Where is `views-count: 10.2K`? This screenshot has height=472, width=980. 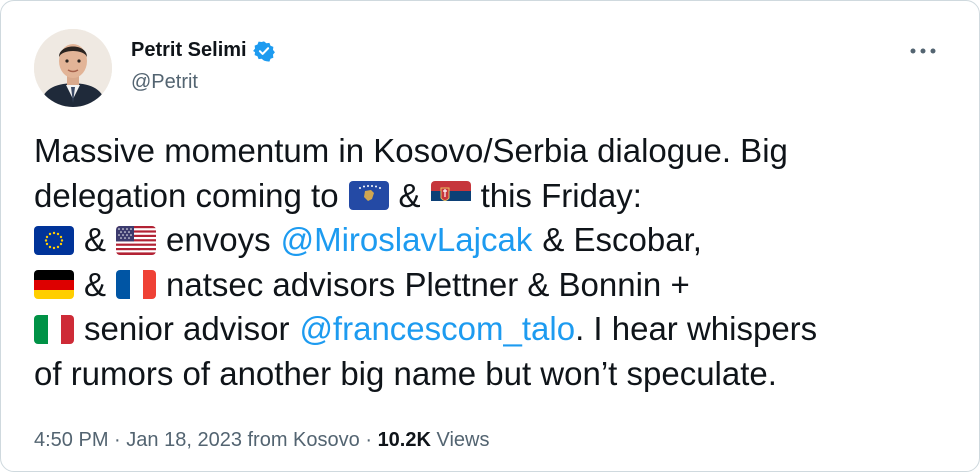 views-count: 10.2K is located at coordinates (404, 440).